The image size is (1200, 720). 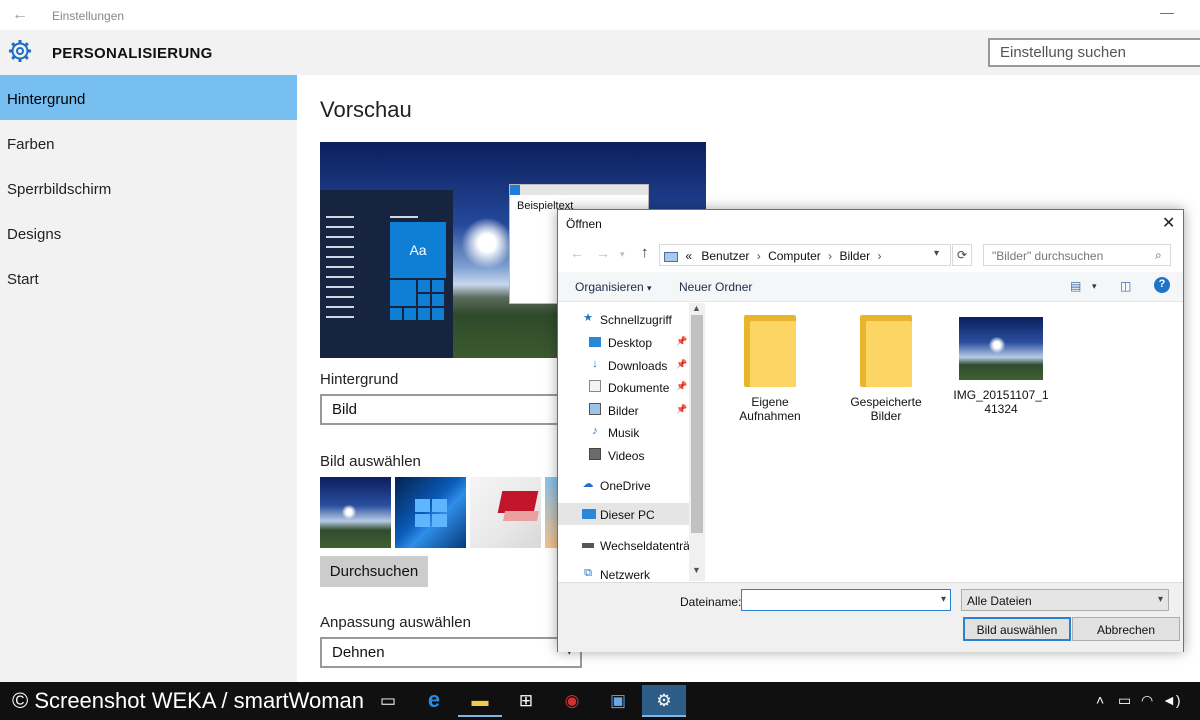 I want to click on nav-item-musik: ♪ Musik, so click(x=623, y=432).